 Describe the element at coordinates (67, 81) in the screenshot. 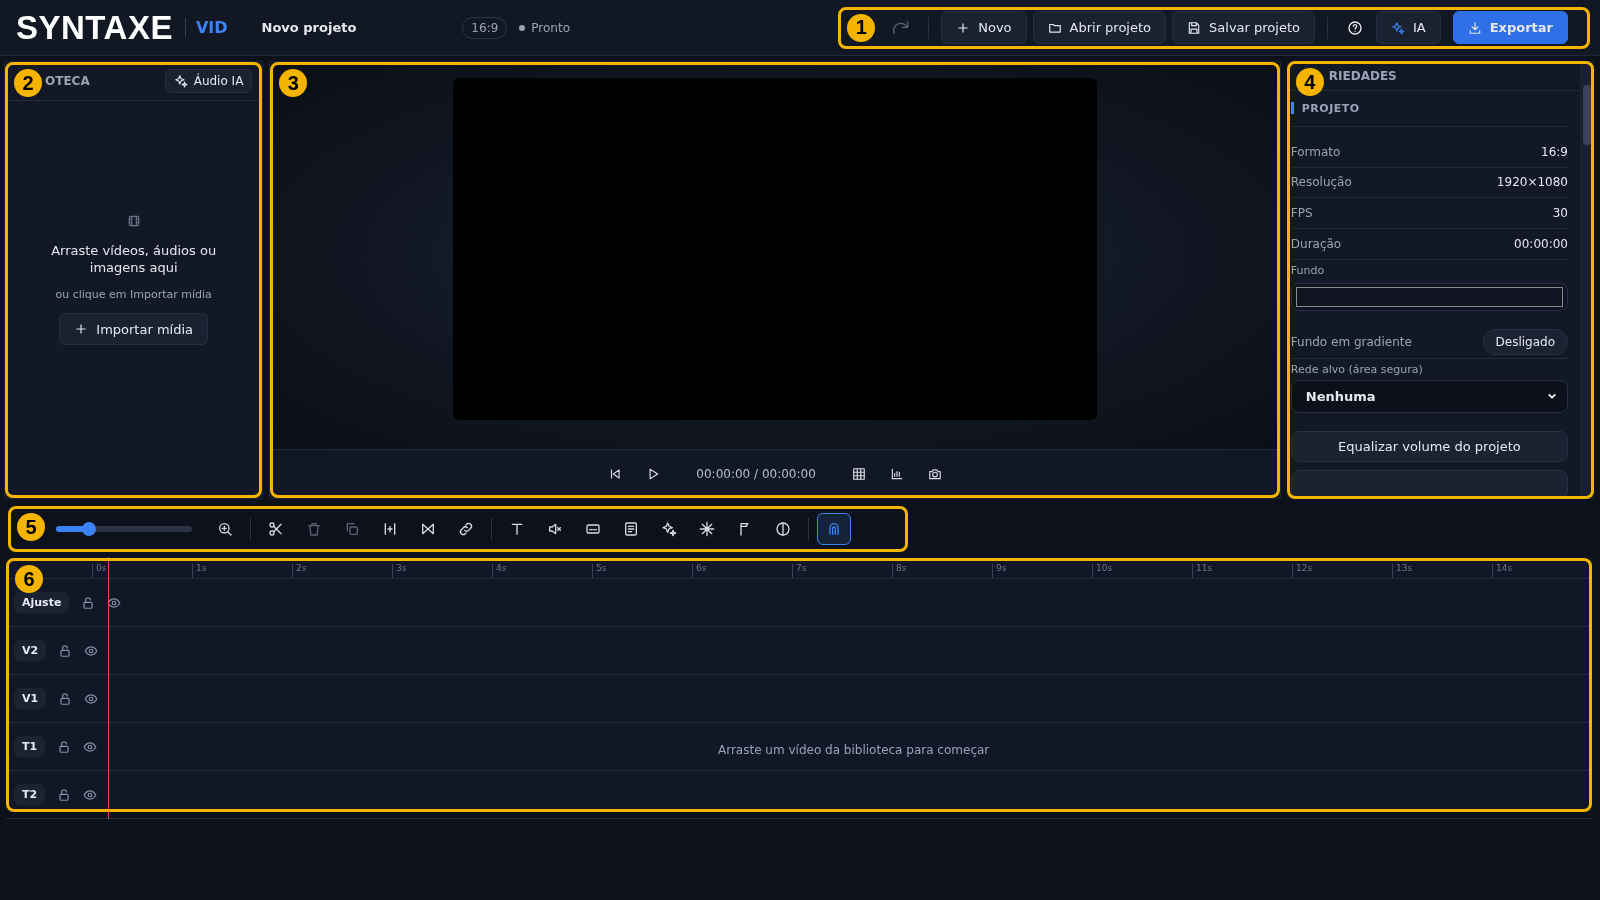

I see `panel-title: OTECA` at that location.